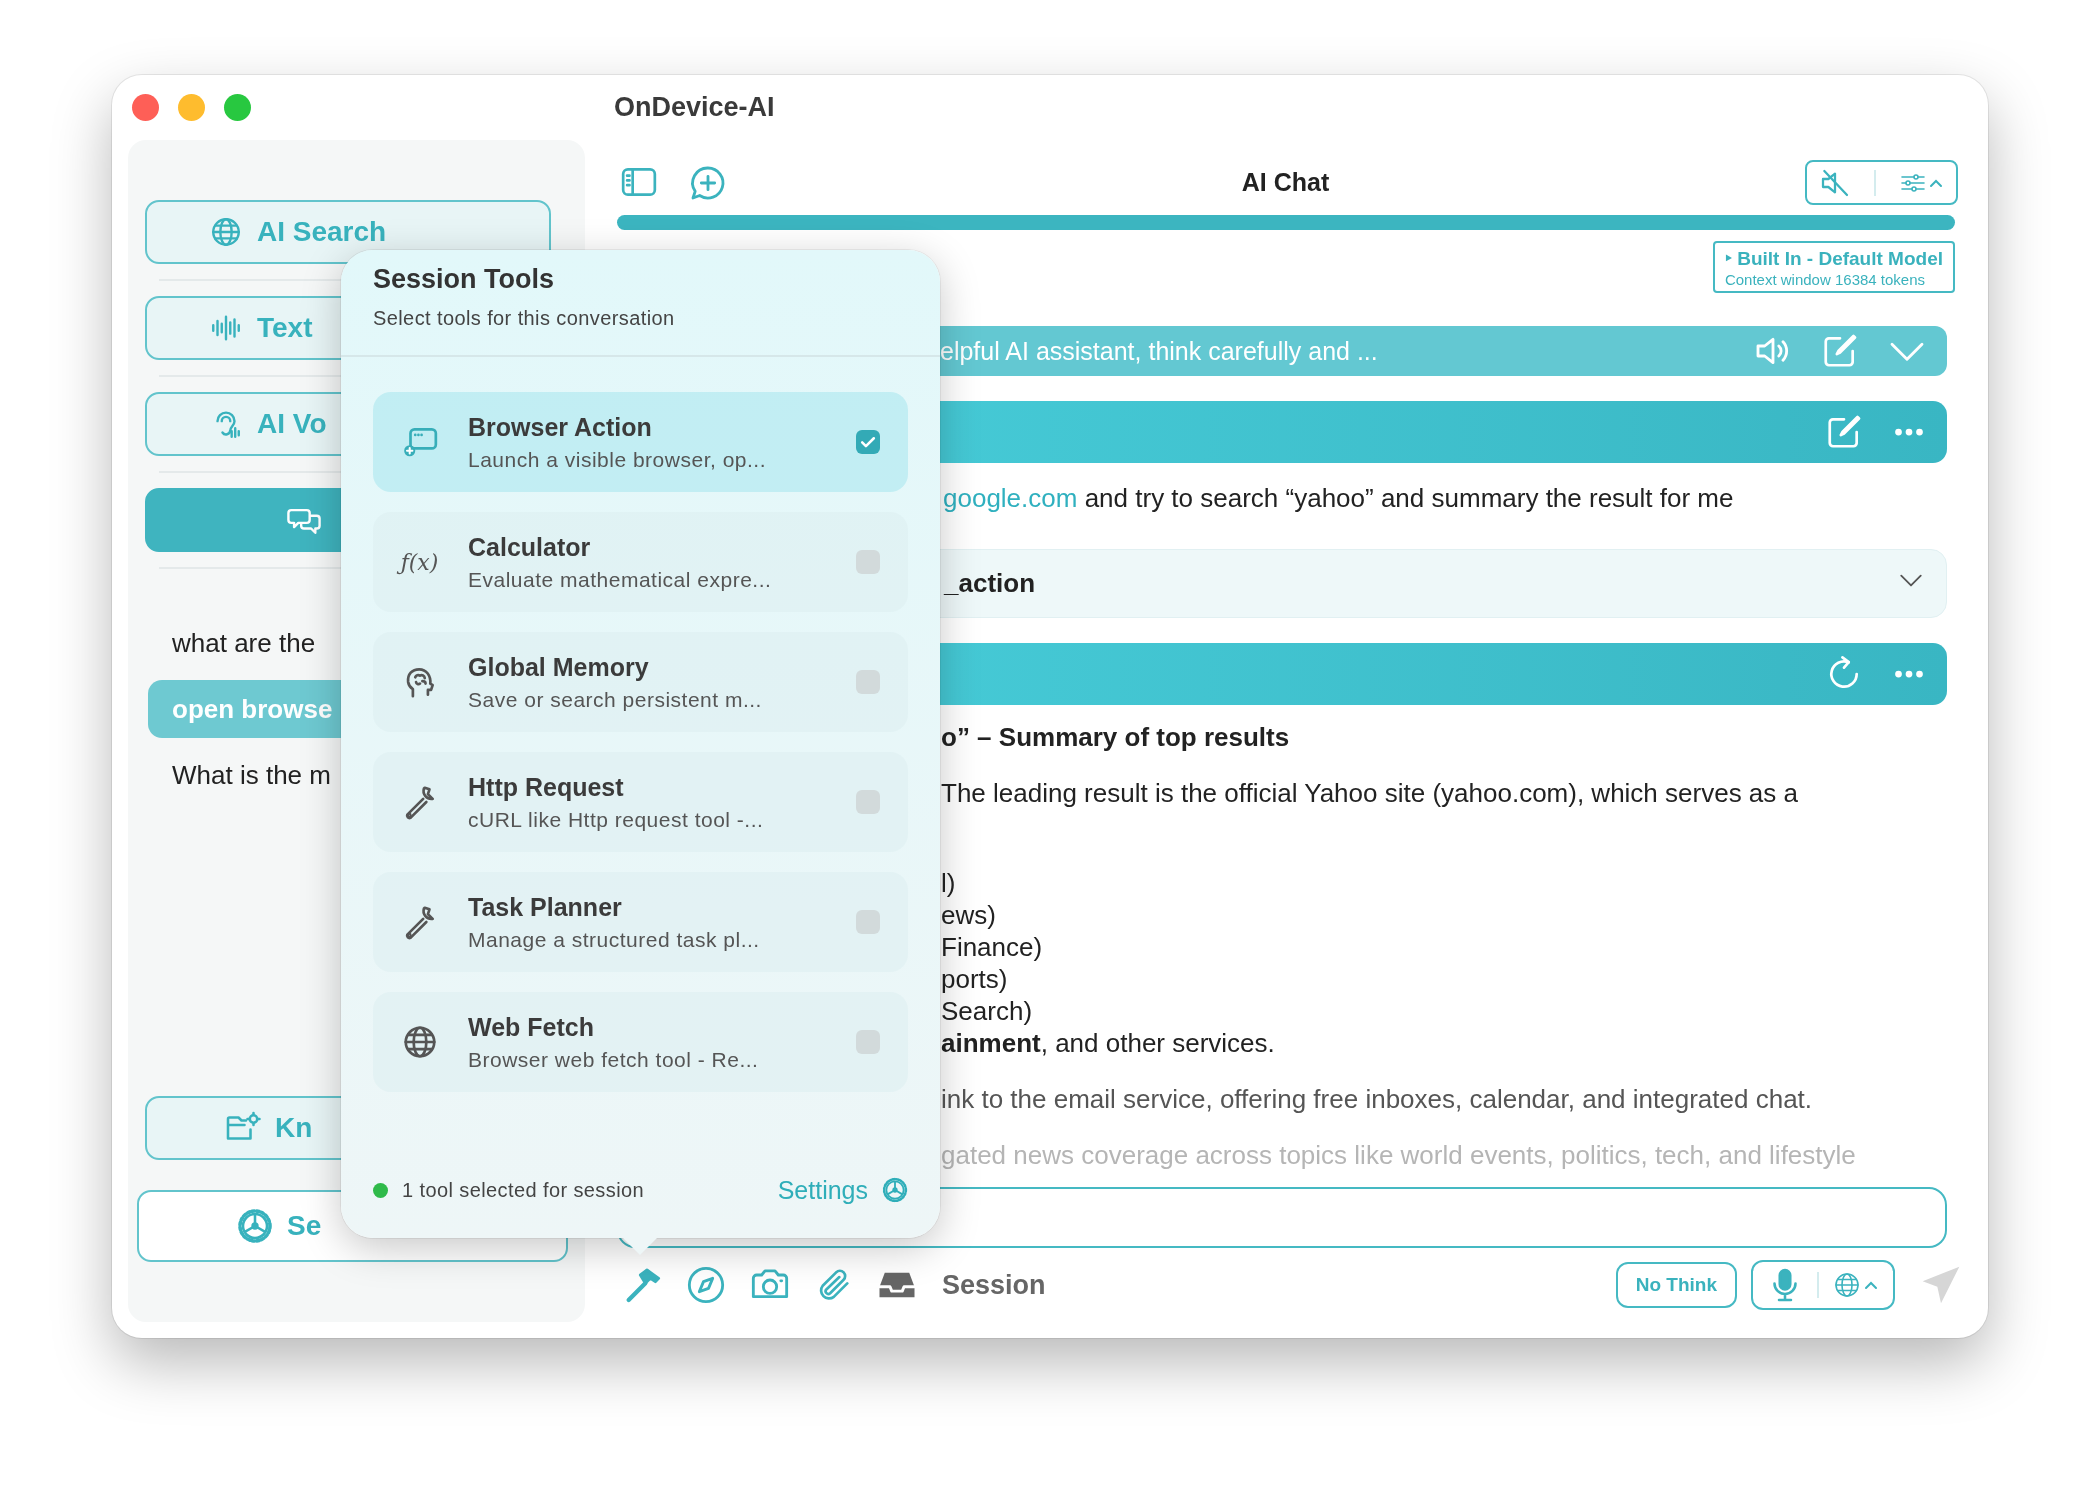 Image resolution: width=2100 pixels, height=1488 pixels. I want to click on window-title: OnDevice-AI, so click(694, 107).